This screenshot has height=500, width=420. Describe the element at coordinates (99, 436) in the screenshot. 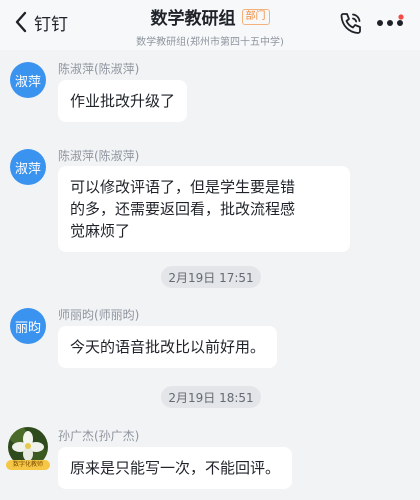

I see `sender-name: 孙广杰(孙广杰)` at that location.